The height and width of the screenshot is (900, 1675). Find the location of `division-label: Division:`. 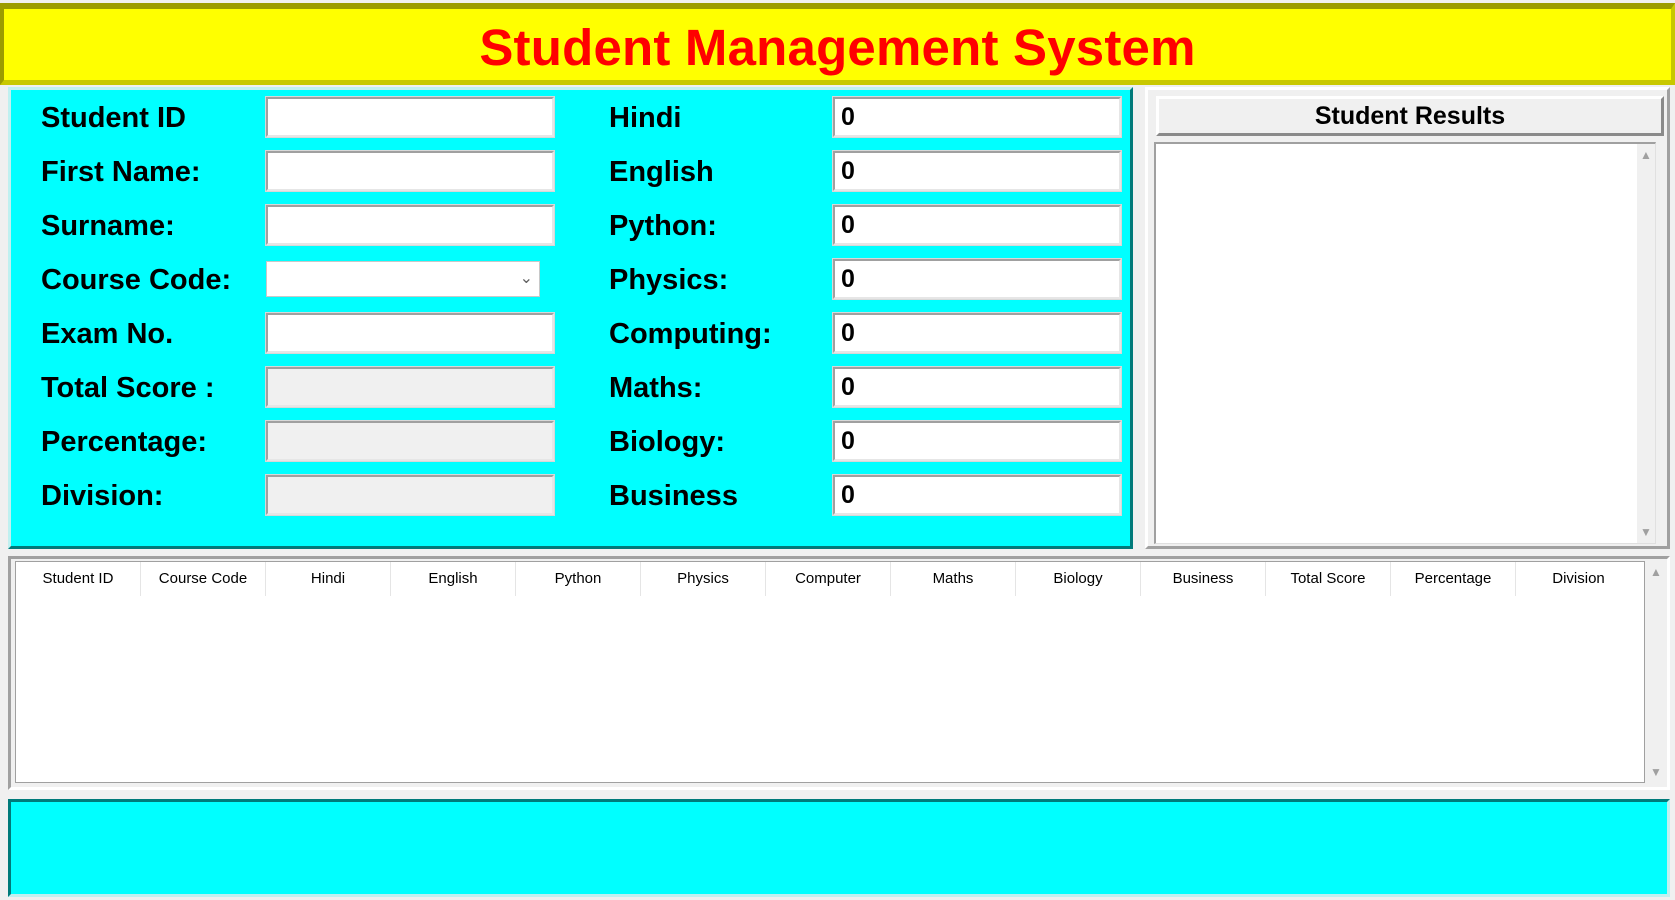

division-label: Division: is located at coordinates (102, 496).